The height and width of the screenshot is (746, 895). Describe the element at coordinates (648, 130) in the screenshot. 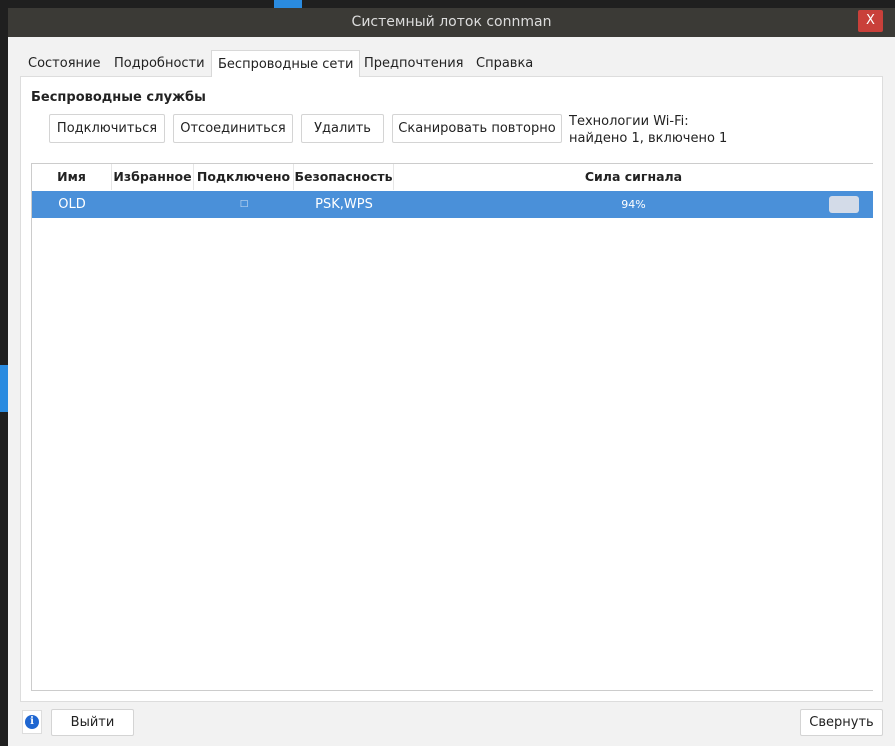

I see `wifi-tech-status: Технологии Wi-Fi: найдено 1, включено 1` at that location.